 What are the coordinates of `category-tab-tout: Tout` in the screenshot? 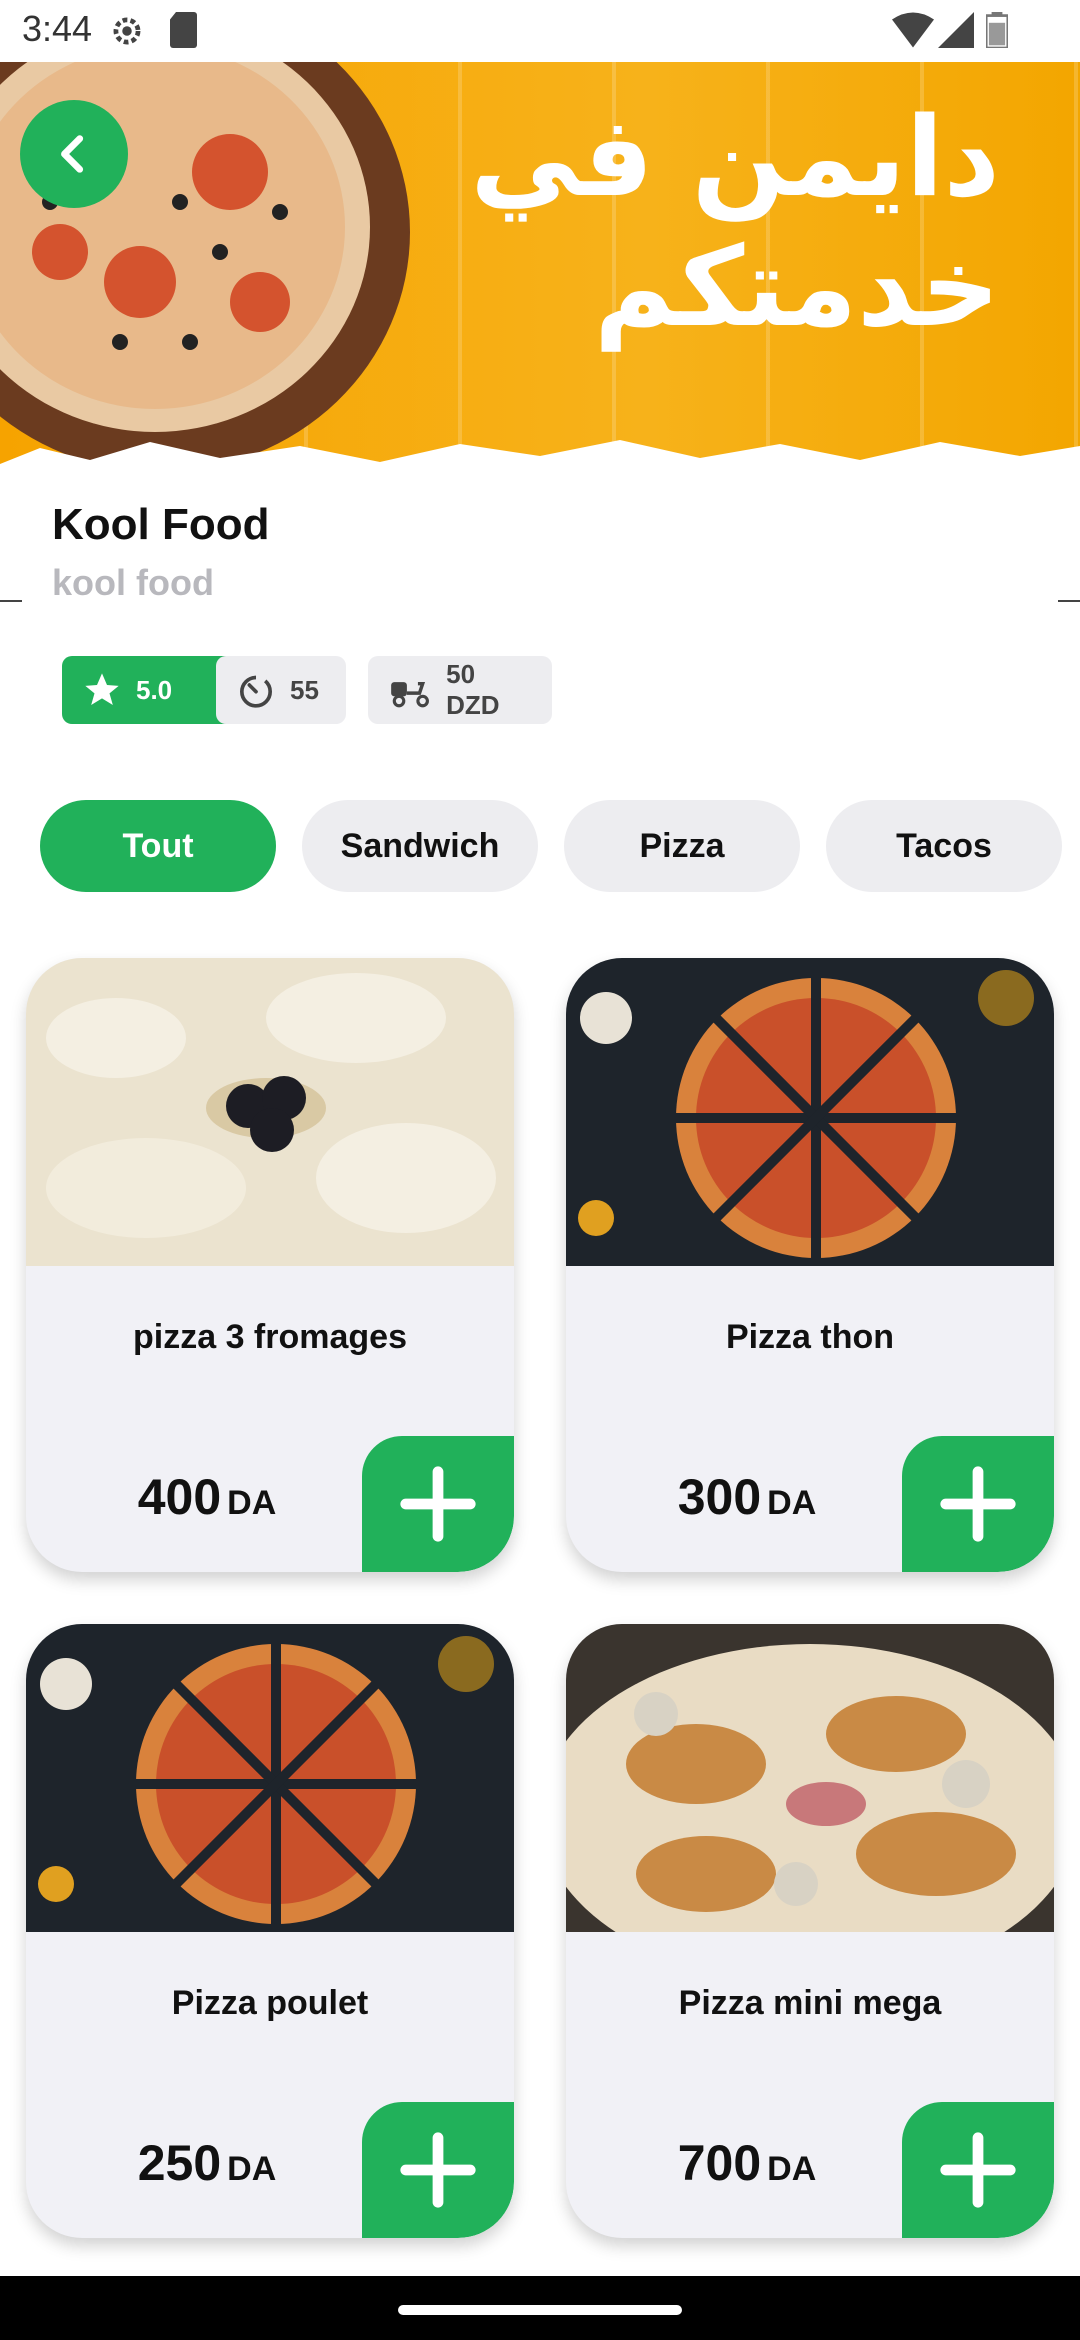 It's located at (158, 846).